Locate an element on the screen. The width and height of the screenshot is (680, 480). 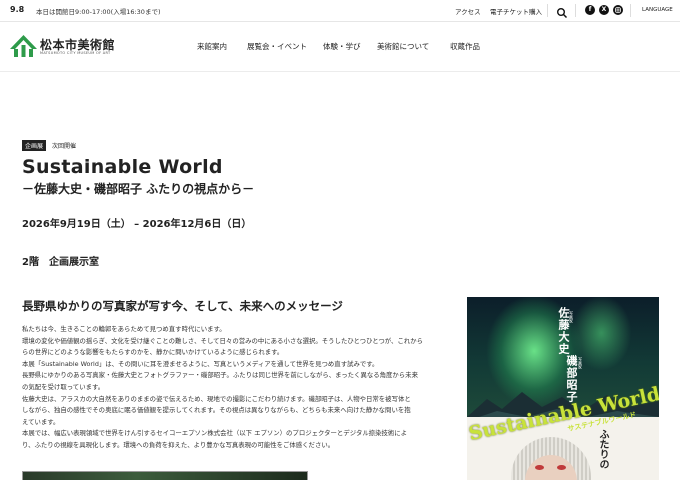
nav-learning: 体験・学び is located at coordinates (342, 46).